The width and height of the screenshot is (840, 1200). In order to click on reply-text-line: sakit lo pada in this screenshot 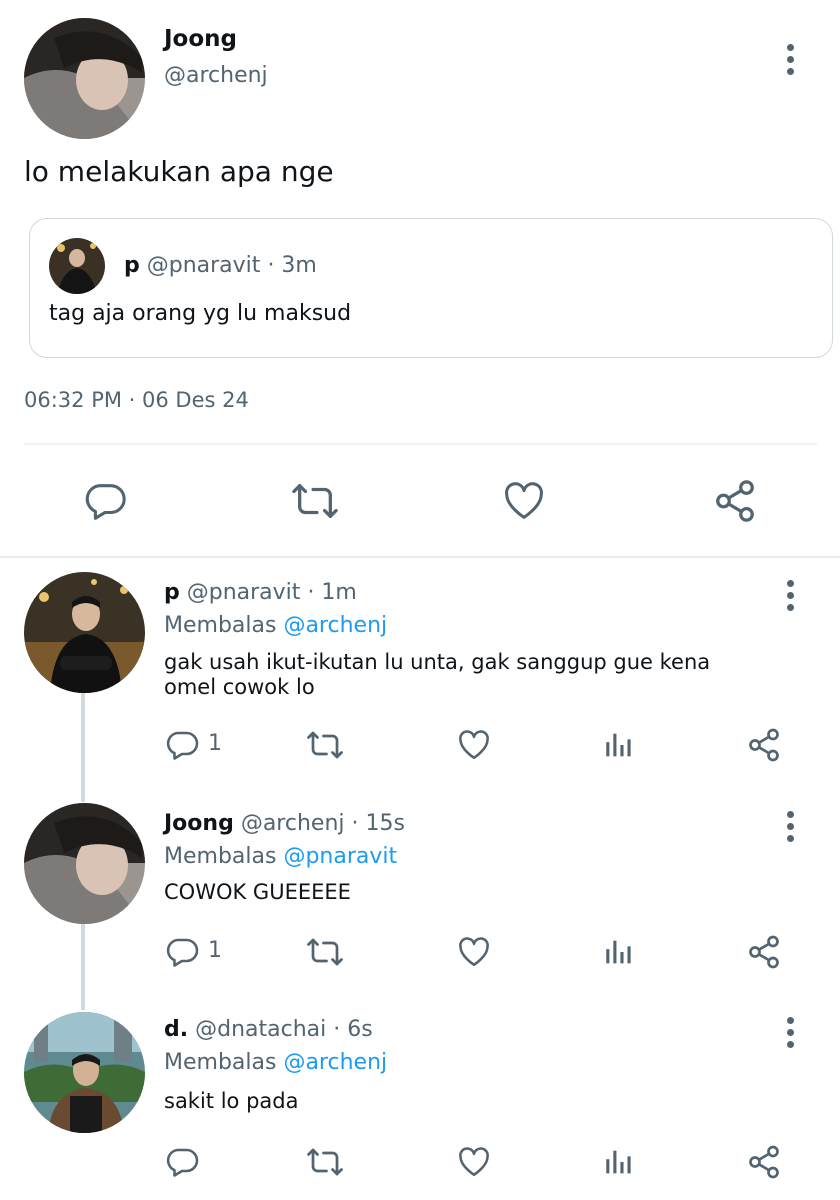, I will do `click(231, 1101)`.